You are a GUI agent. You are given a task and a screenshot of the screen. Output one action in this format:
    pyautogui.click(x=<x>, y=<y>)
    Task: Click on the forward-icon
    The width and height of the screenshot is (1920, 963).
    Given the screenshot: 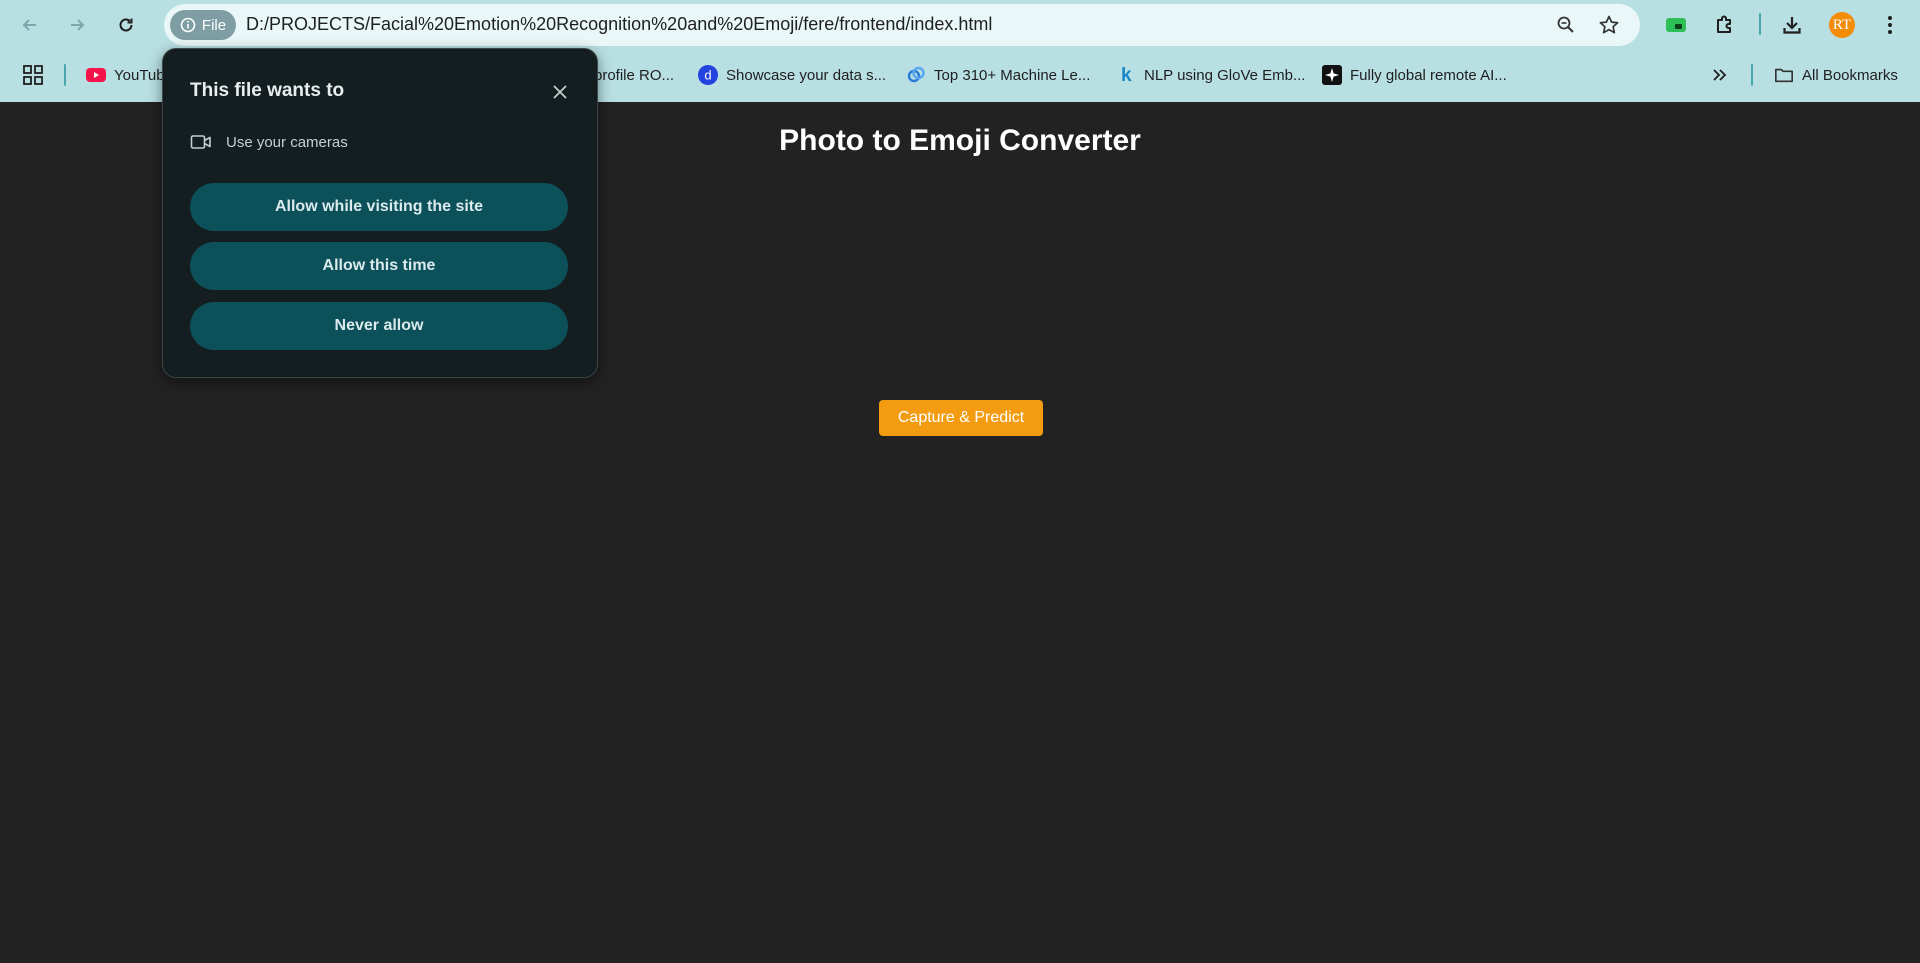 What is the action you would take?
    pyautogui.click(x=78, y=25)
    